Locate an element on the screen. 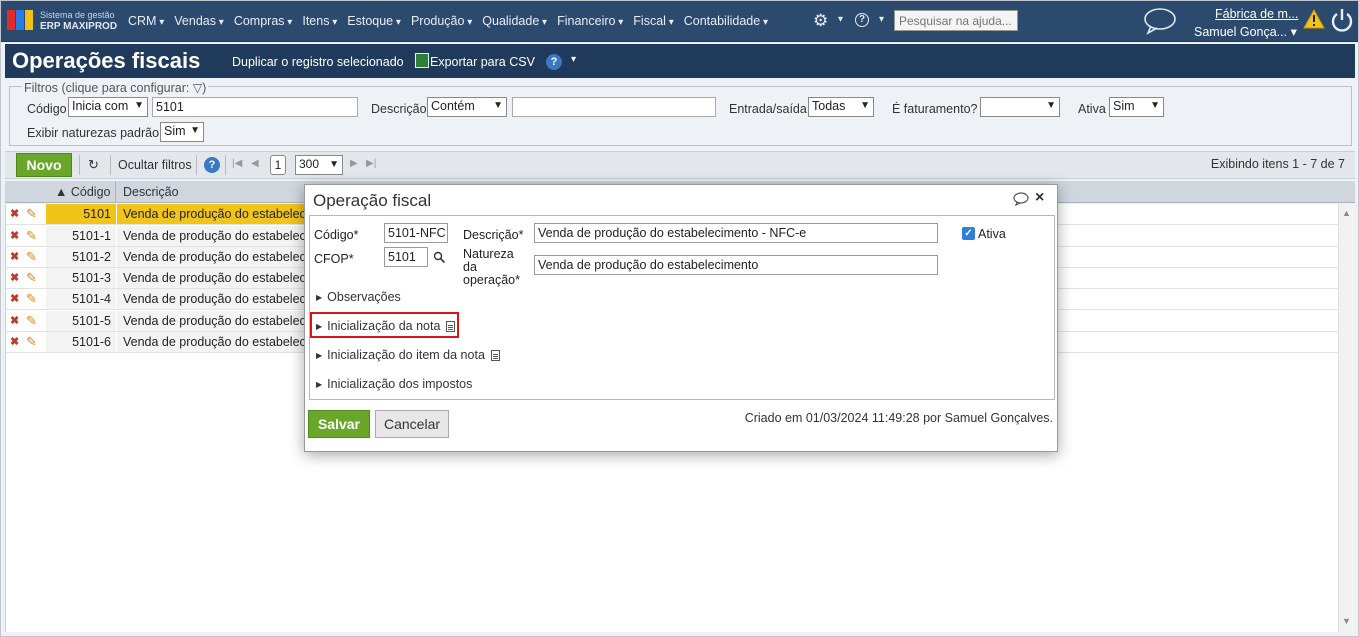 The height and width of the screenshot is (637, 1359). filter-naturezas-select: Sim ▼ is located at coordinates (182, 132).